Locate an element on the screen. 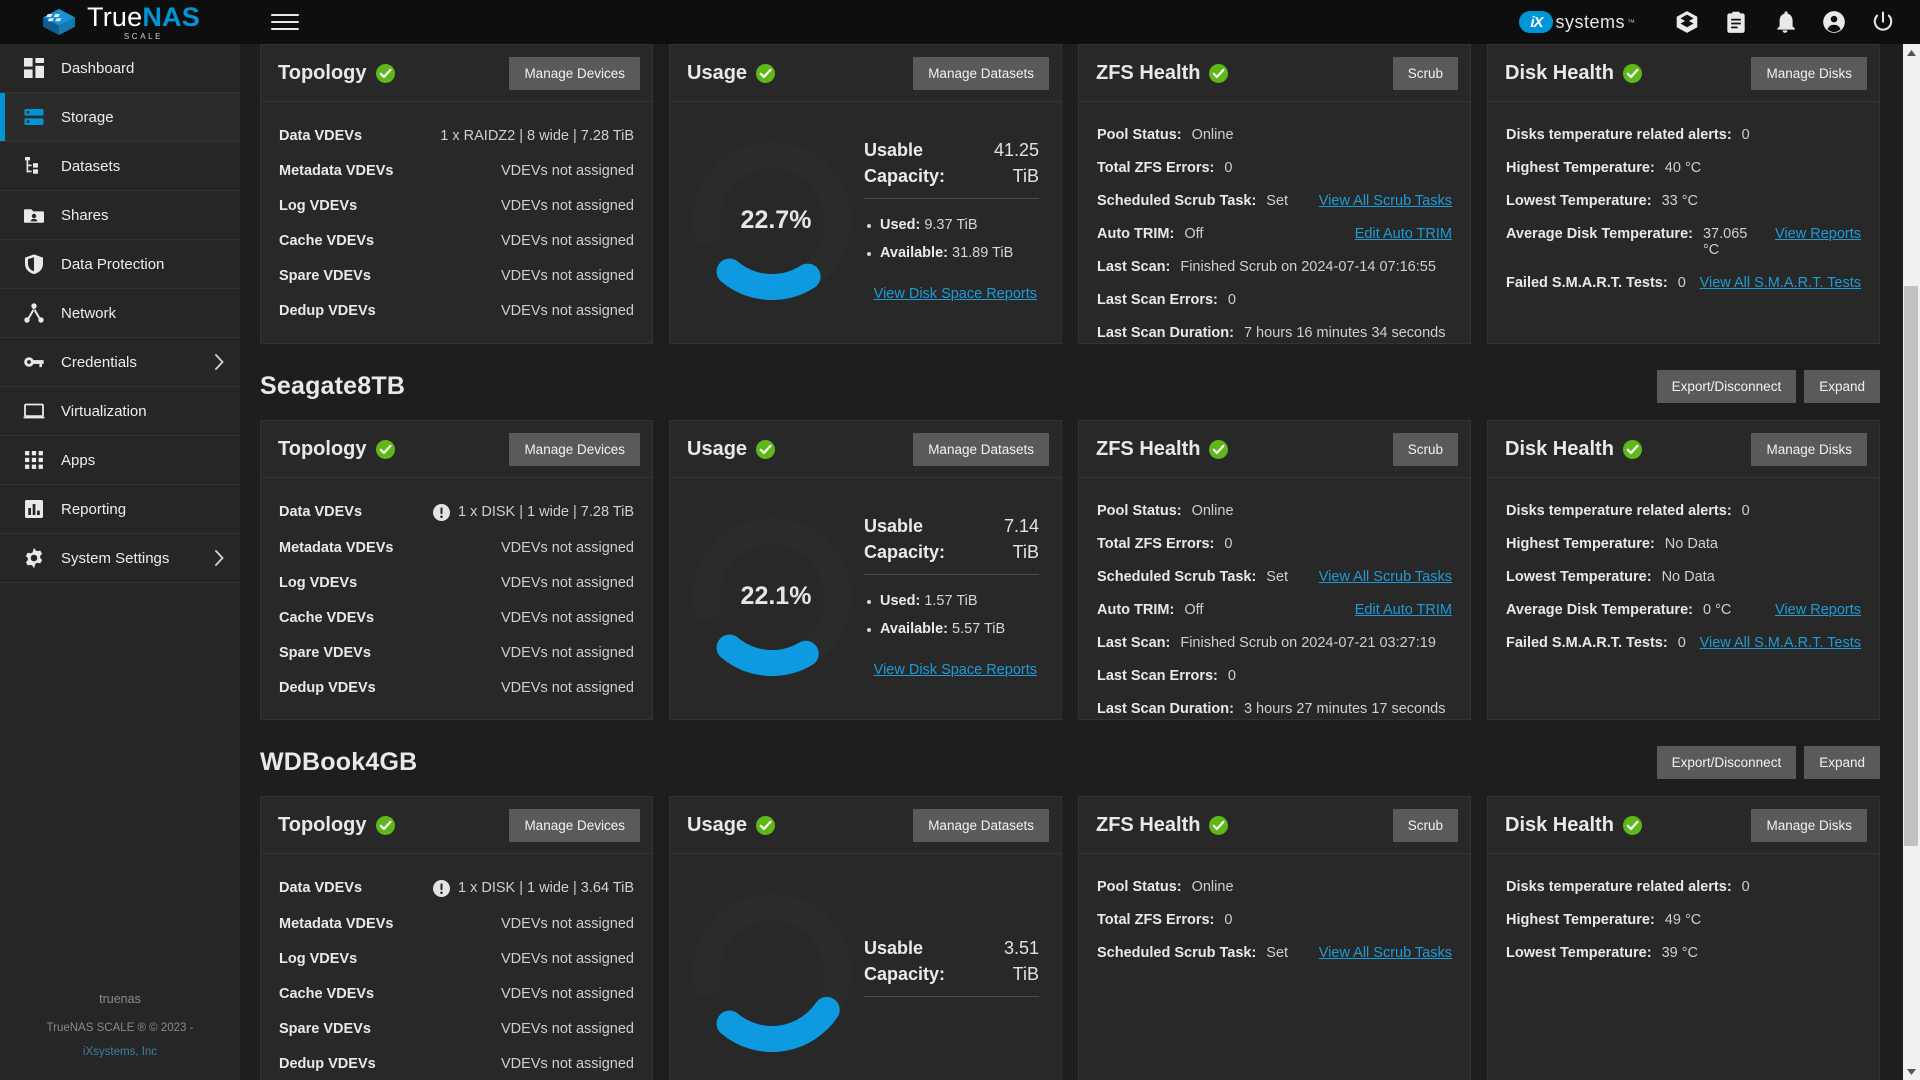 The width and height of the screenshot is (1920, 1080). sidebar-item-storage: Storage is located at coordinates (120, 117).